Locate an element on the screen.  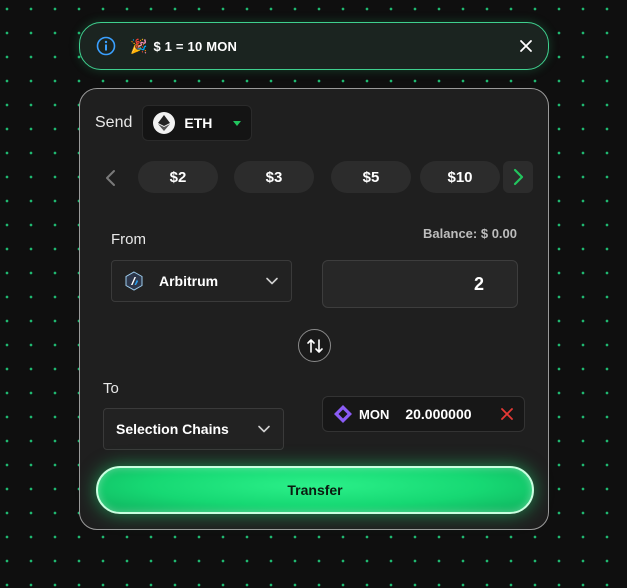
amount-chip-2: $2 is located at coordinates (178, 177).